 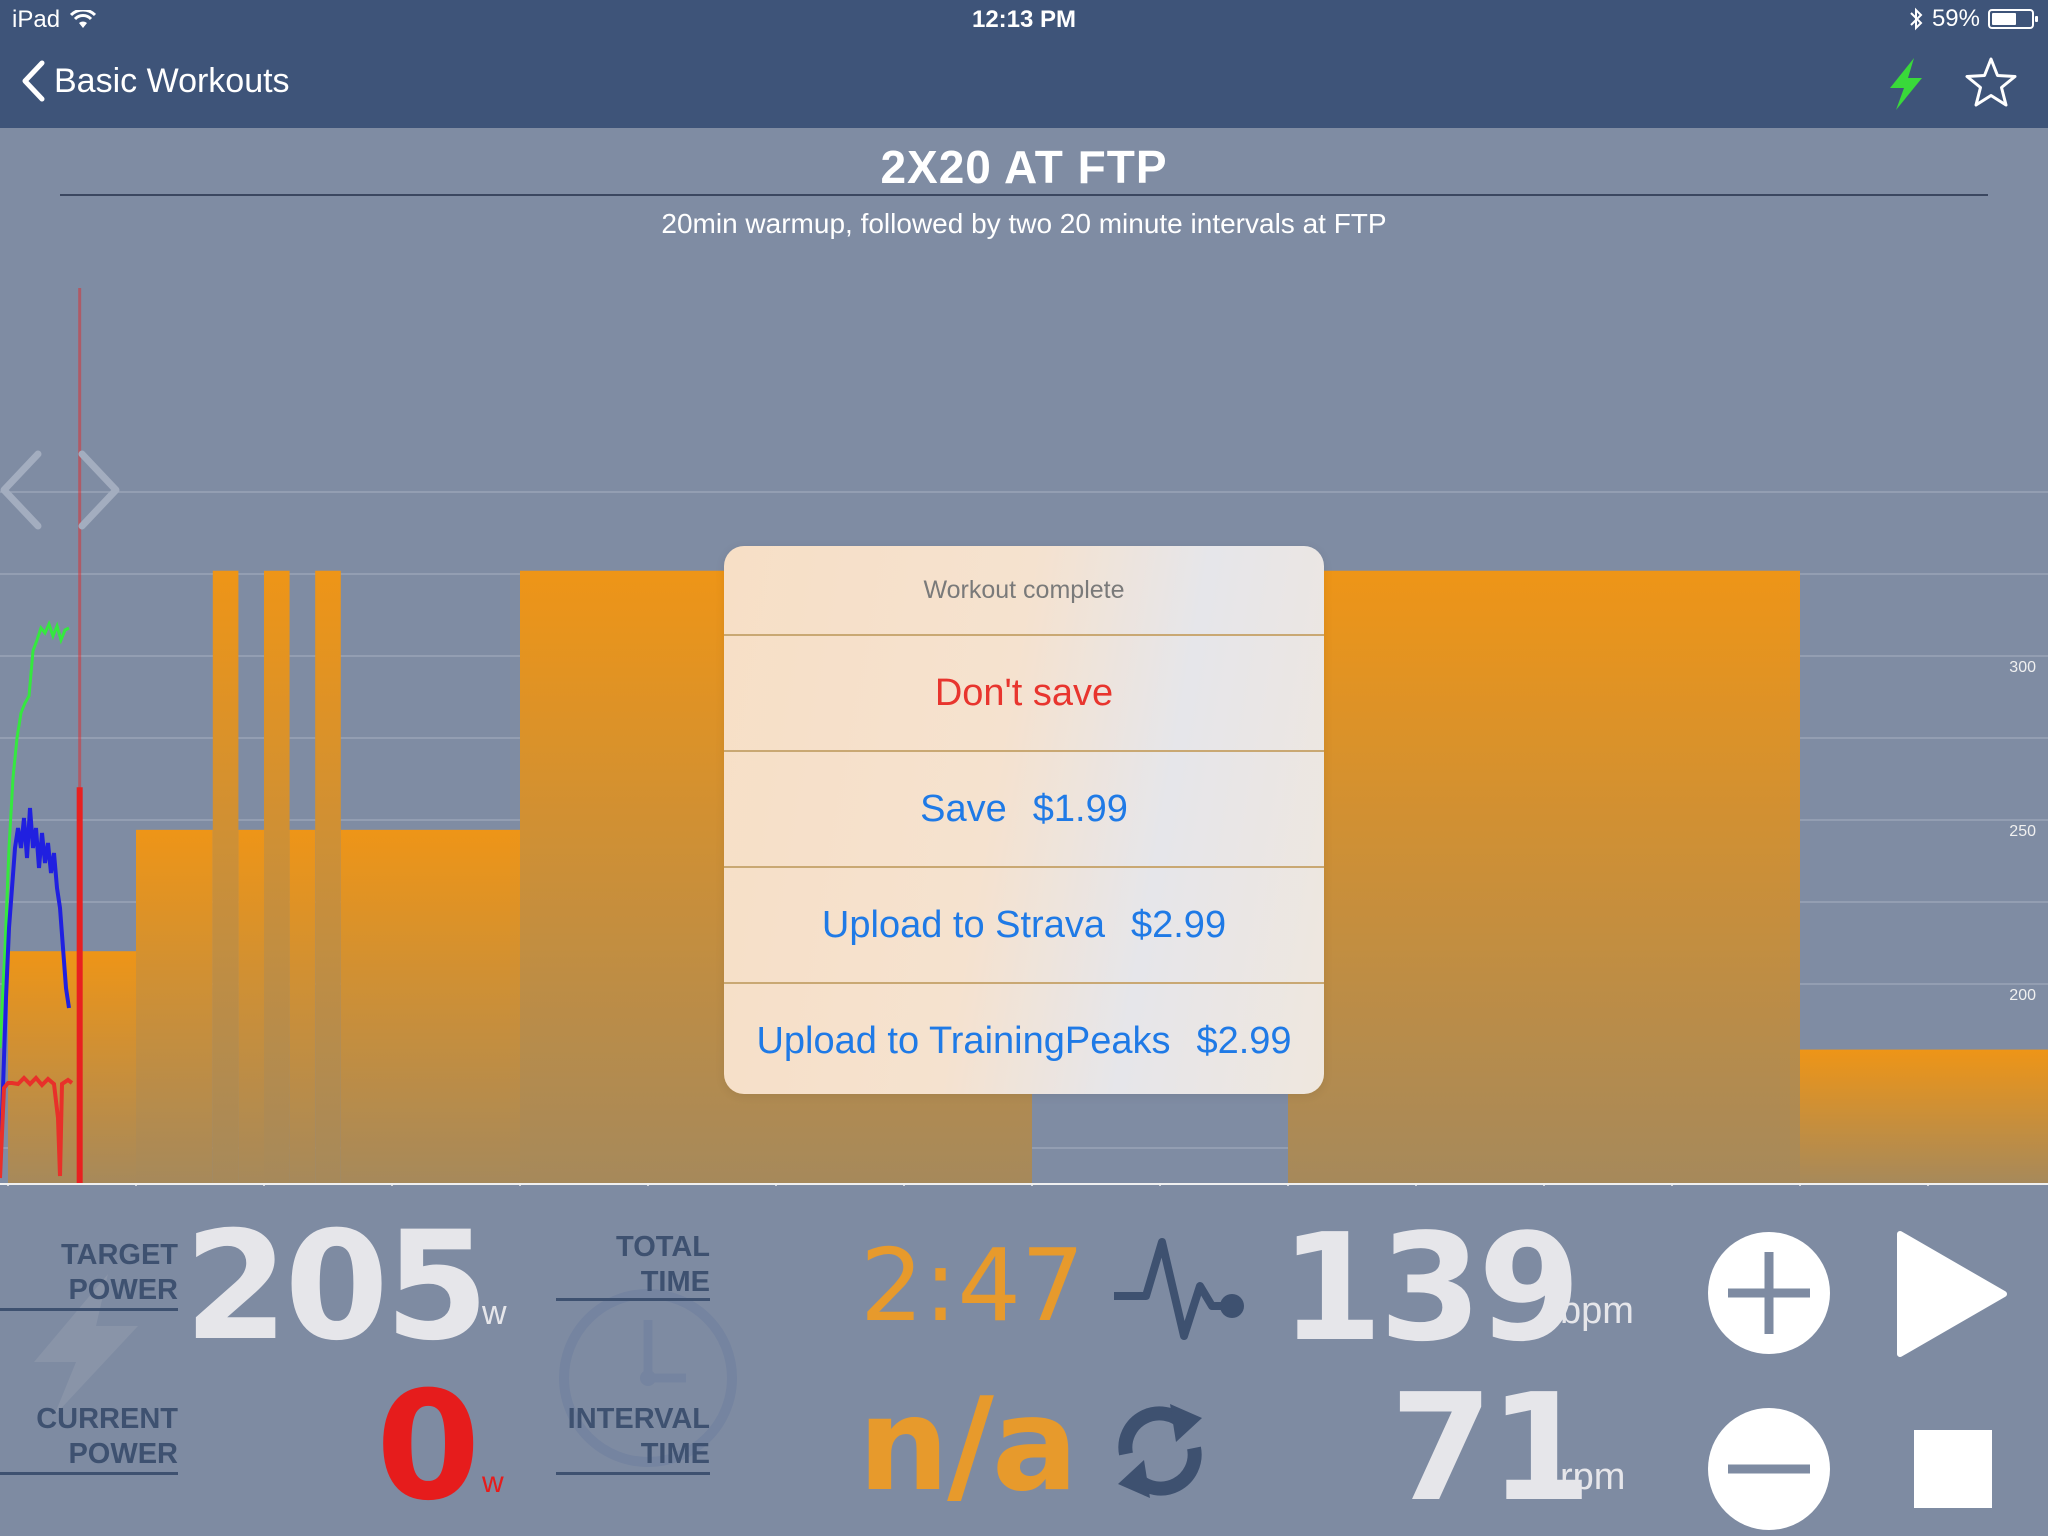 I want to click on status-time: 12:13 PM, so click(x=1024, y=19).